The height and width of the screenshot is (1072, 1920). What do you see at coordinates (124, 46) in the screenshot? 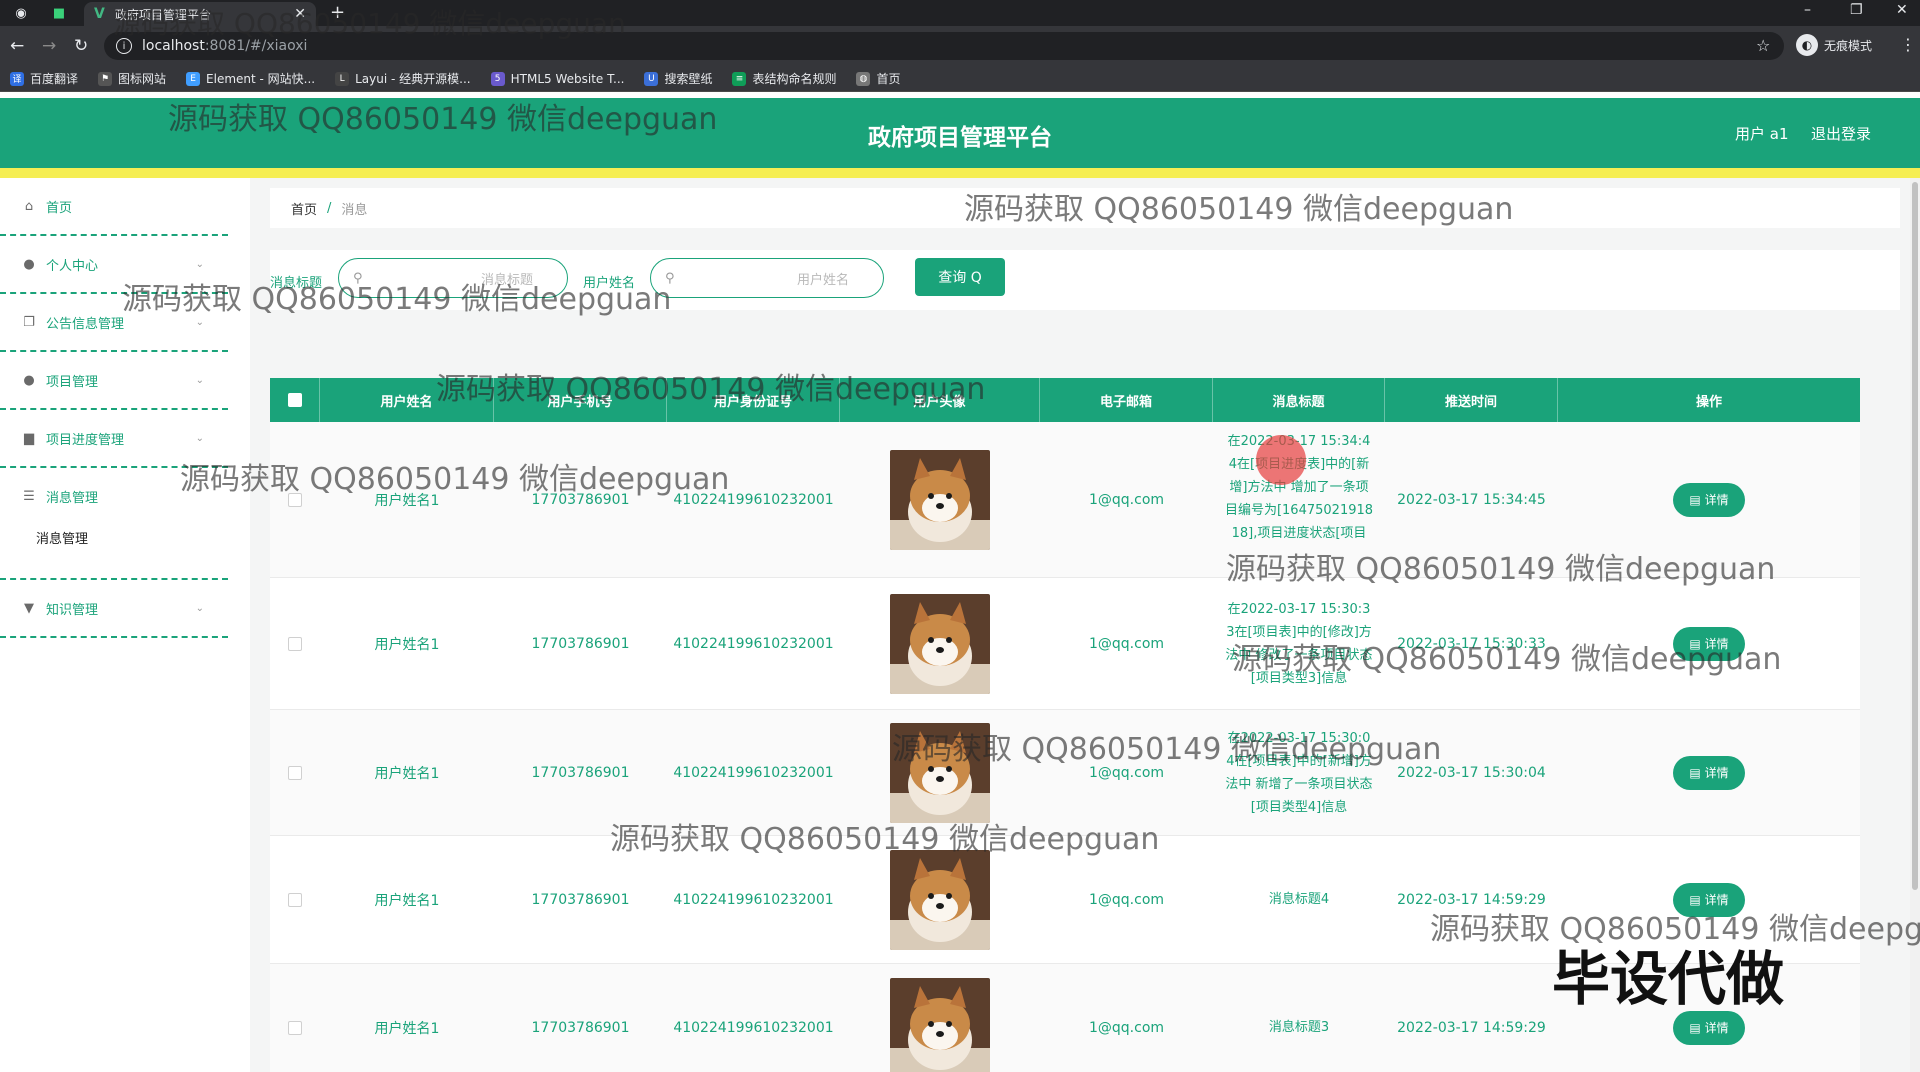
I see `site-info-icon: i` at bounding box center [124, 46].